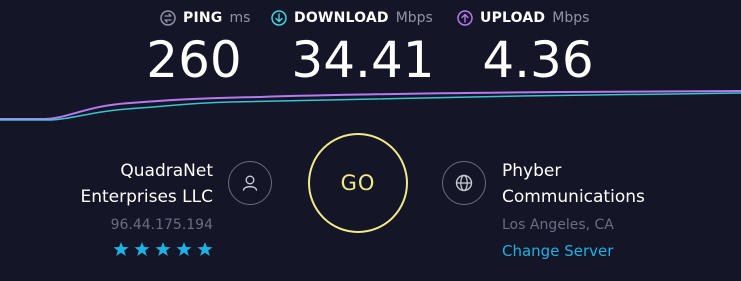  I want to click on upload-header: UPLOAD Mbps, so click(523, 18).